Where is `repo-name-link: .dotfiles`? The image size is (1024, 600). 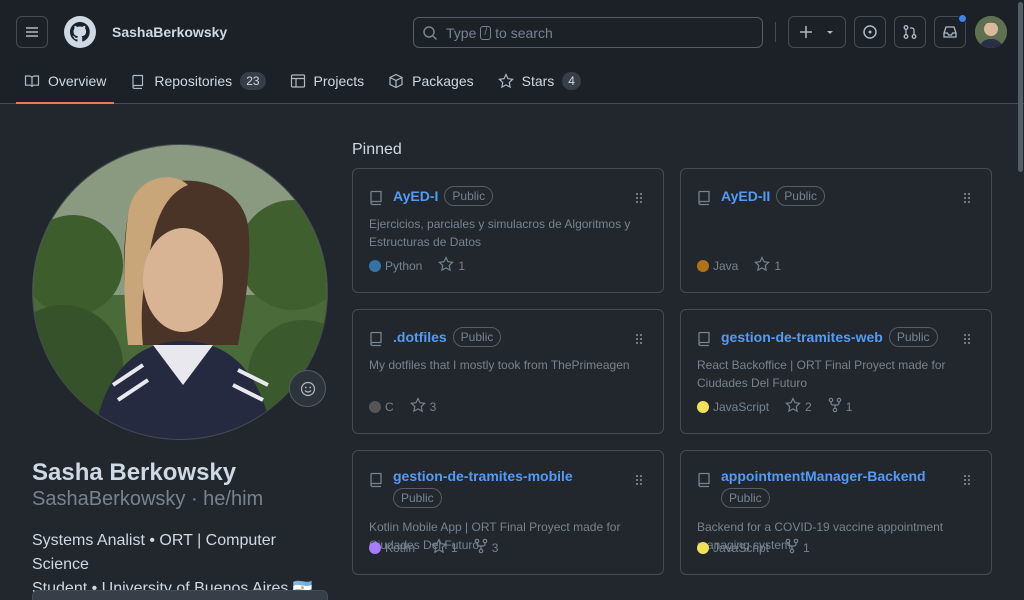 repo-name-link: .dotfiles is located at coordinates (420, 337).